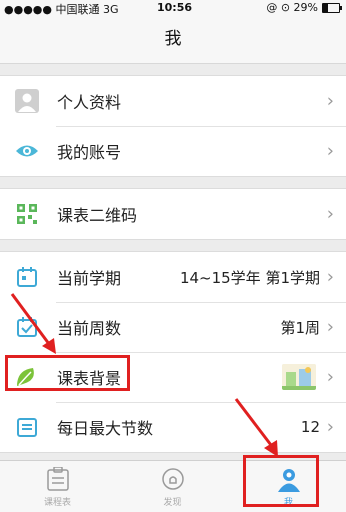 The image size is (346, 512). I want to click on row-value: 第1周, so click(300, 327).